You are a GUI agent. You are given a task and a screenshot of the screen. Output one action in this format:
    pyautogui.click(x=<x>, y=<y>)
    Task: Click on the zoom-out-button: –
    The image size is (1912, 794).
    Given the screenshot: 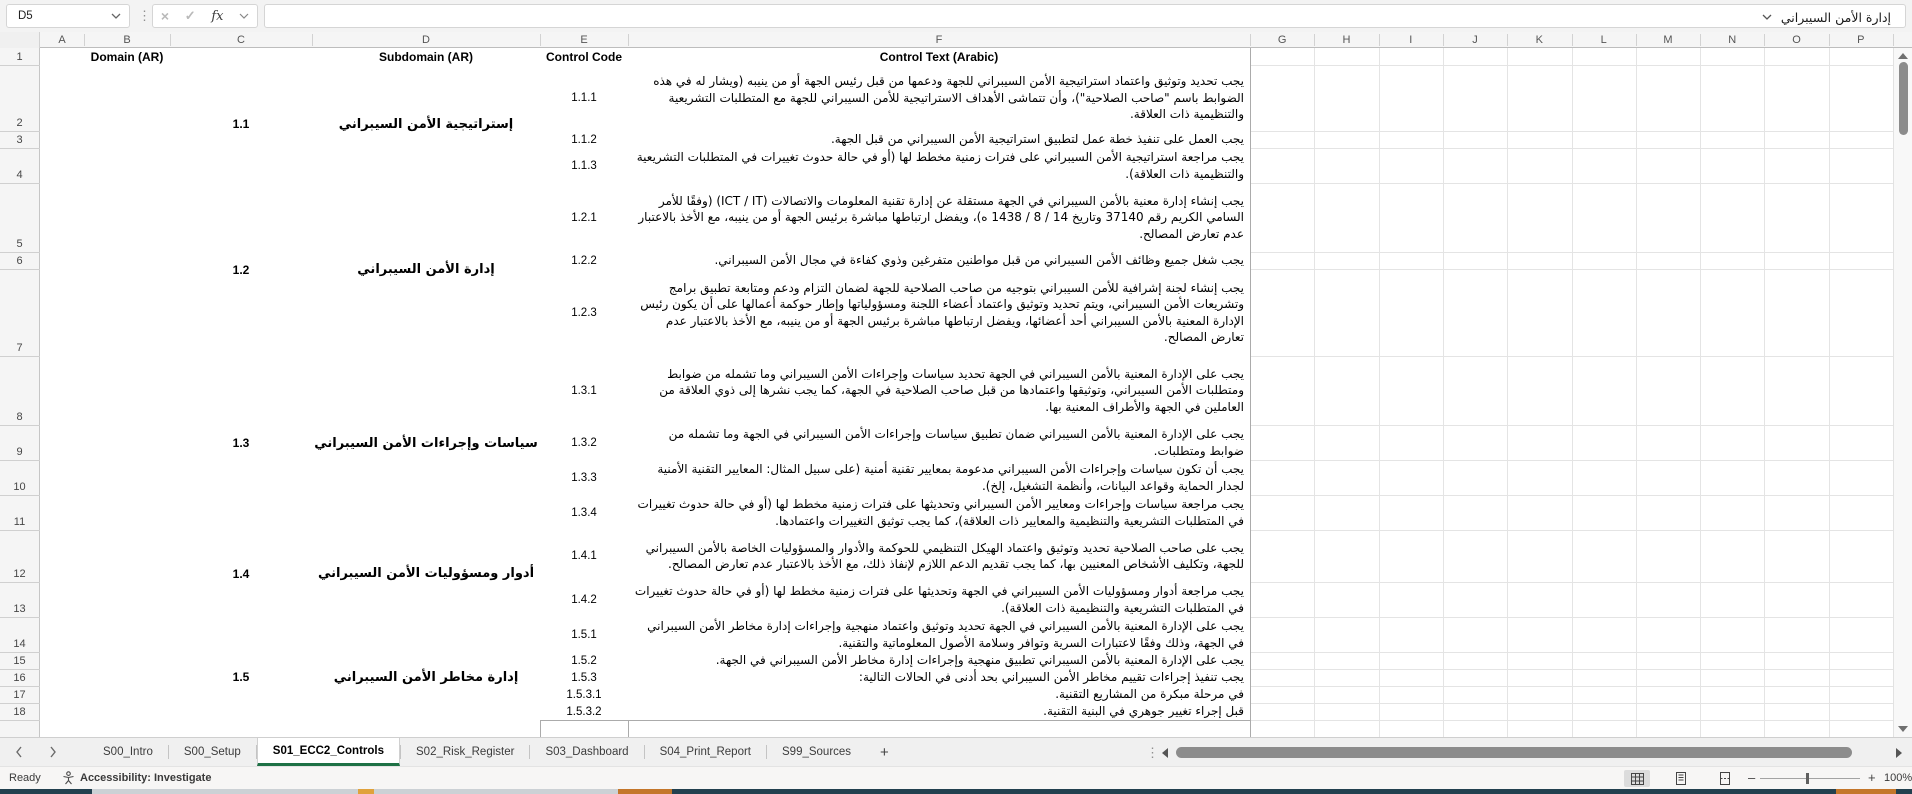 What is the action you would take?
    pyautogui.click(x=1751, y=777)
    